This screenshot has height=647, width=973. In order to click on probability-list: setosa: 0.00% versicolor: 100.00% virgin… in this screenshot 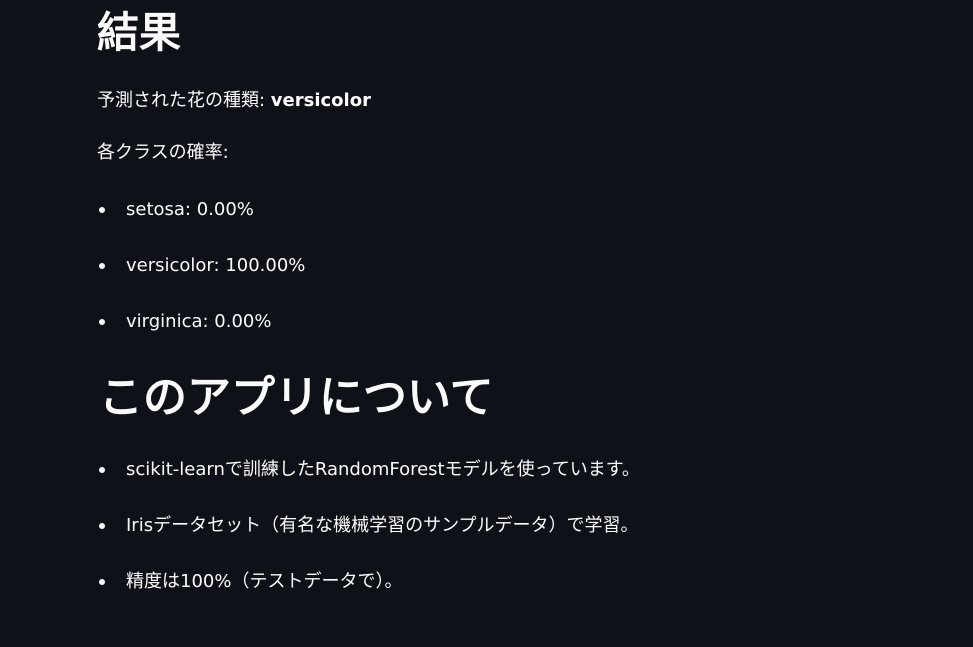, I will do `click(201, 282)`.